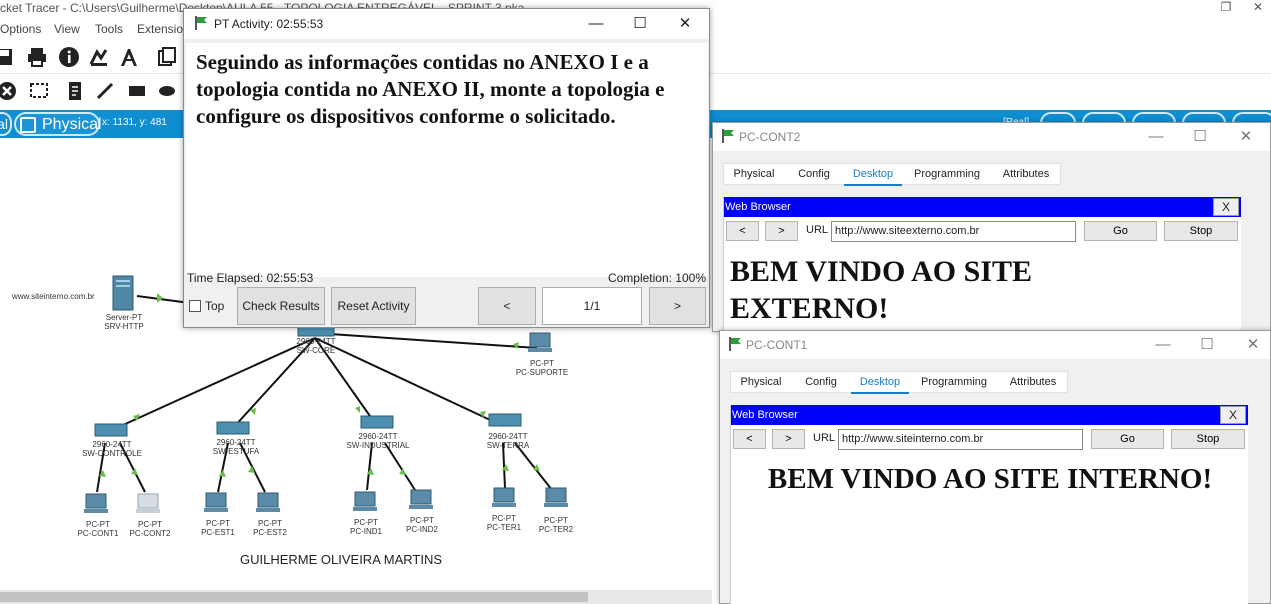  What do you see at coordinates (316, 346) in the screenshot?
I see `core-switch-label: 2960-24TT SW-CORE` at bounding box center [316, 346].